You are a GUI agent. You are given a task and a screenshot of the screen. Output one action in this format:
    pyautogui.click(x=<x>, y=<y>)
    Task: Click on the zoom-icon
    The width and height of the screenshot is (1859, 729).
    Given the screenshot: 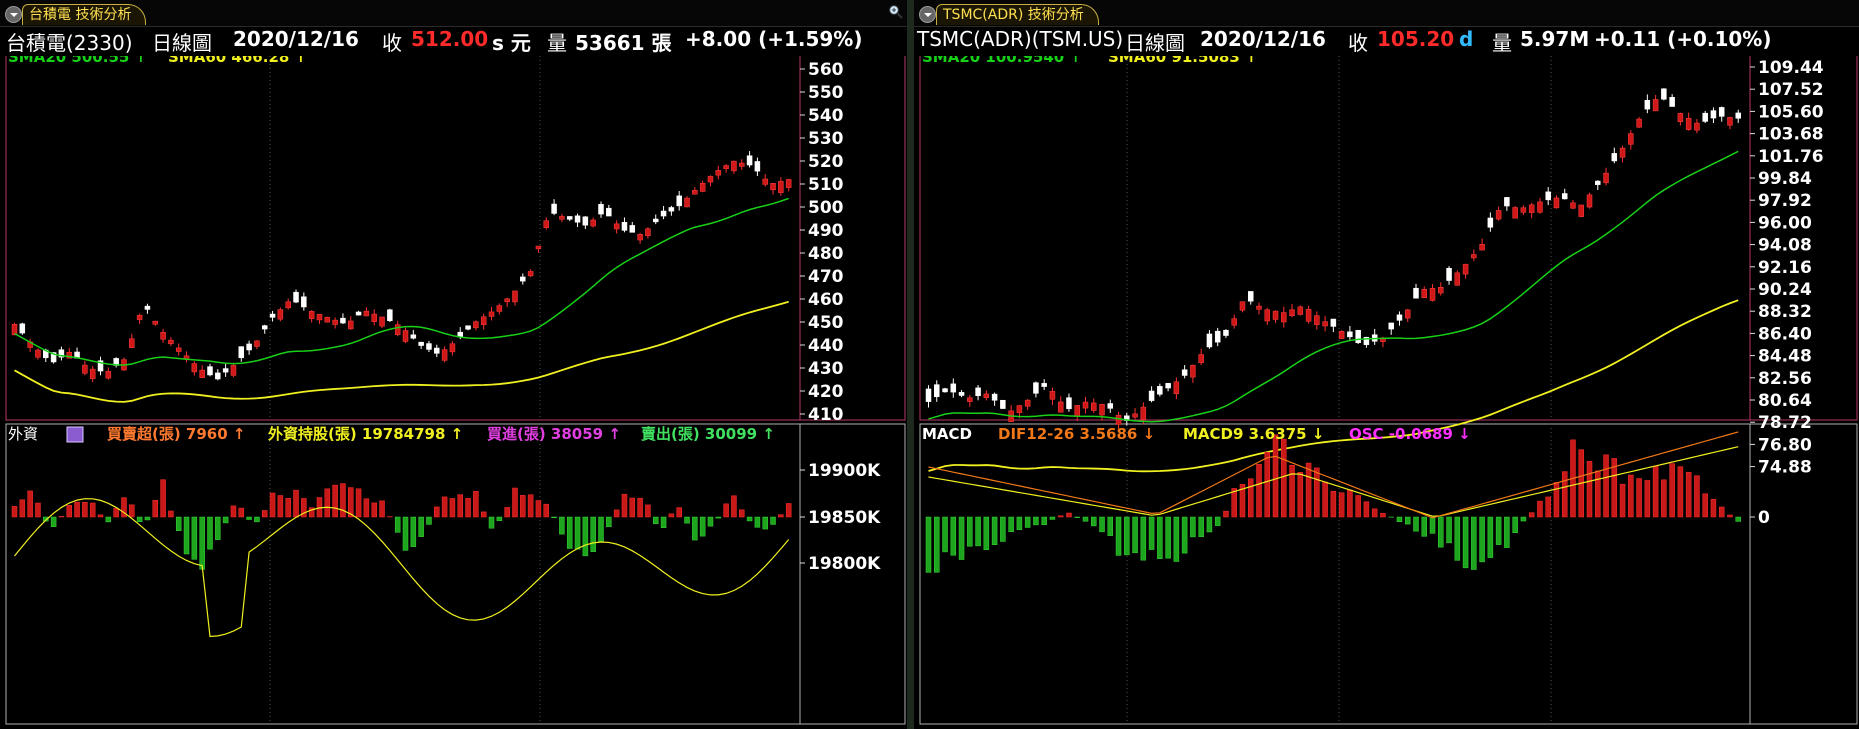 What is the action you would take?
    pyautogui.click(x=895, y=11)
    